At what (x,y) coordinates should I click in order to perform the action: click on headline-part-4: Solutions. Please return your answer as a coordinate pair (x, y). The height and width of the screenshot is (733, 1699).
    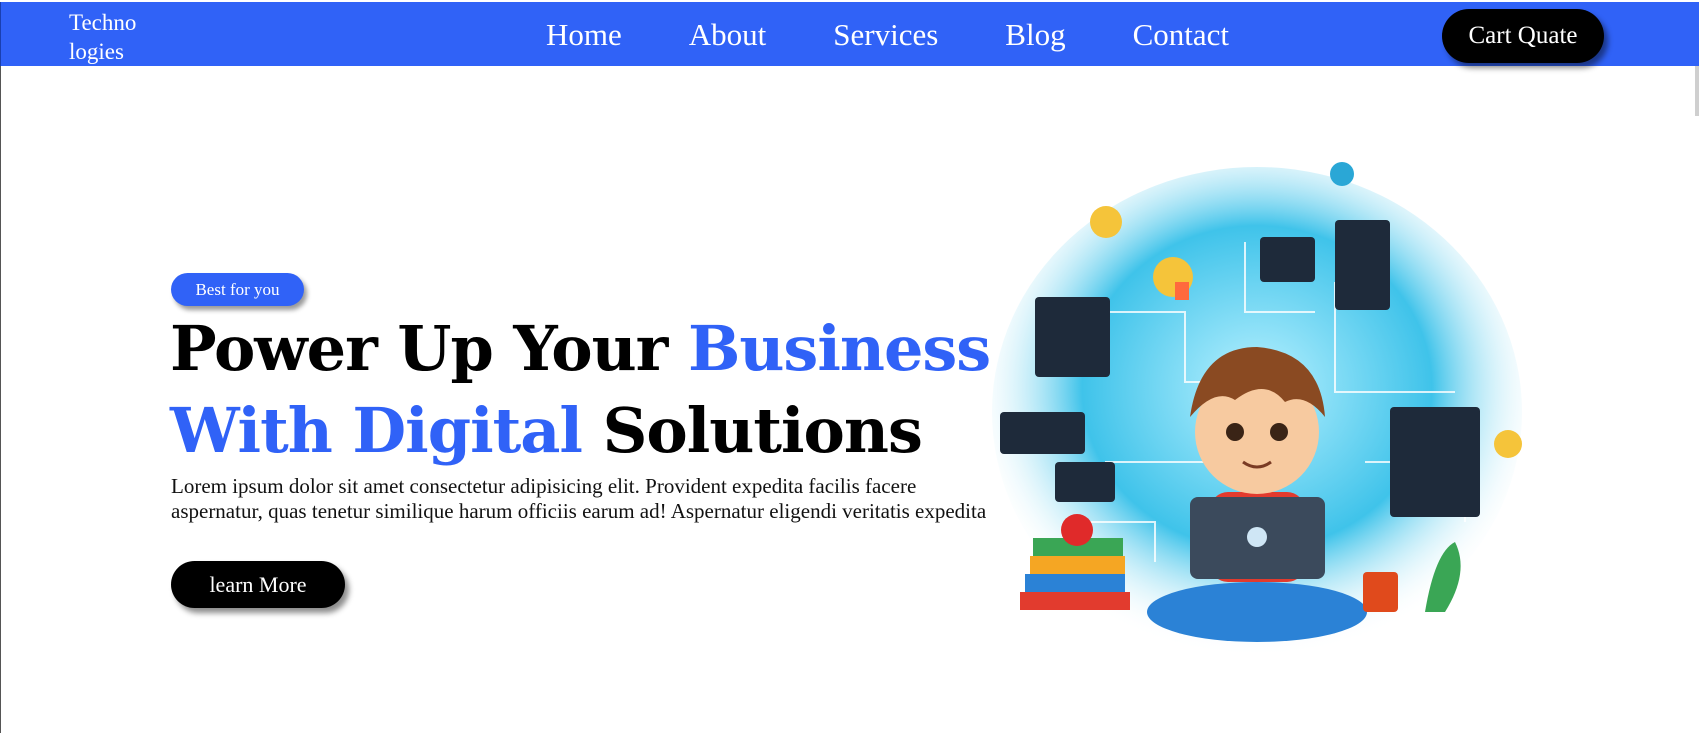
    Looking at the image, I should click on (752, 430).